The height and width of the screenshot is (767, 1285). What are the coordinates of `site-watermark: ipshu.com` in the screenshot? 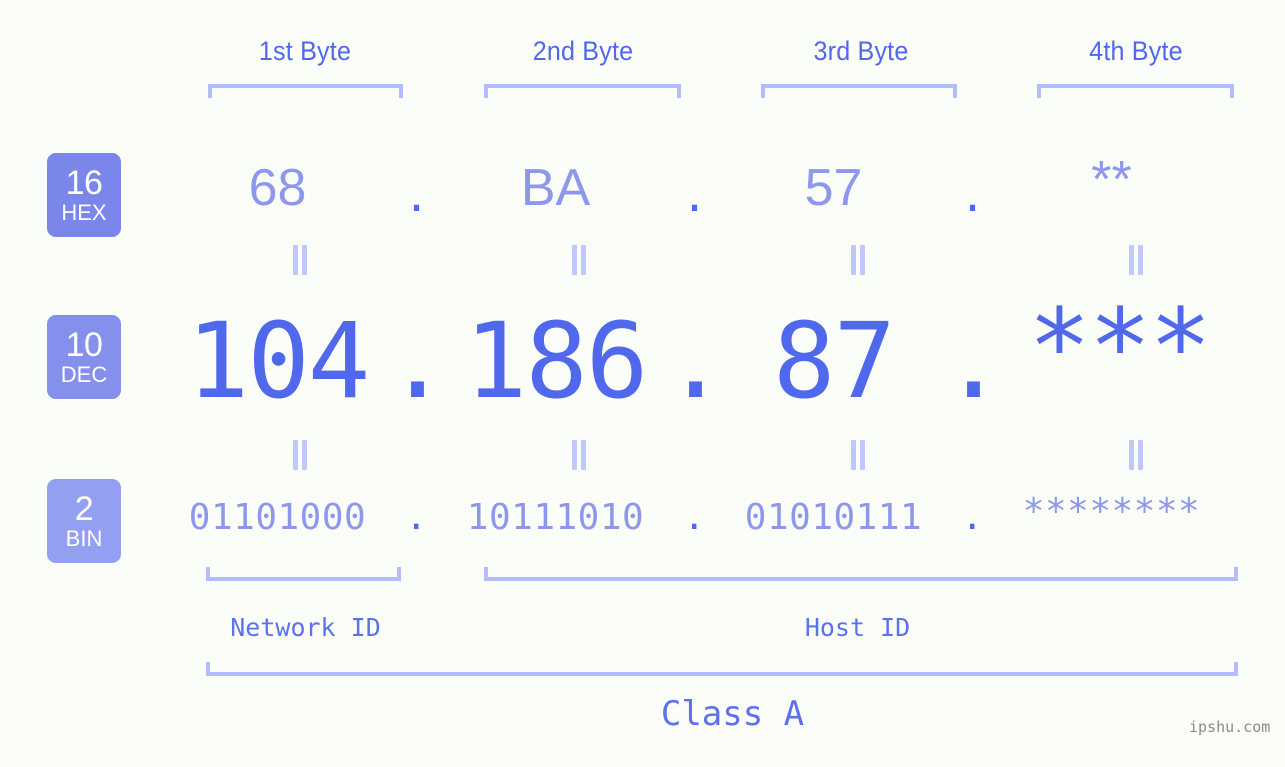 It's located at (1230, 727).